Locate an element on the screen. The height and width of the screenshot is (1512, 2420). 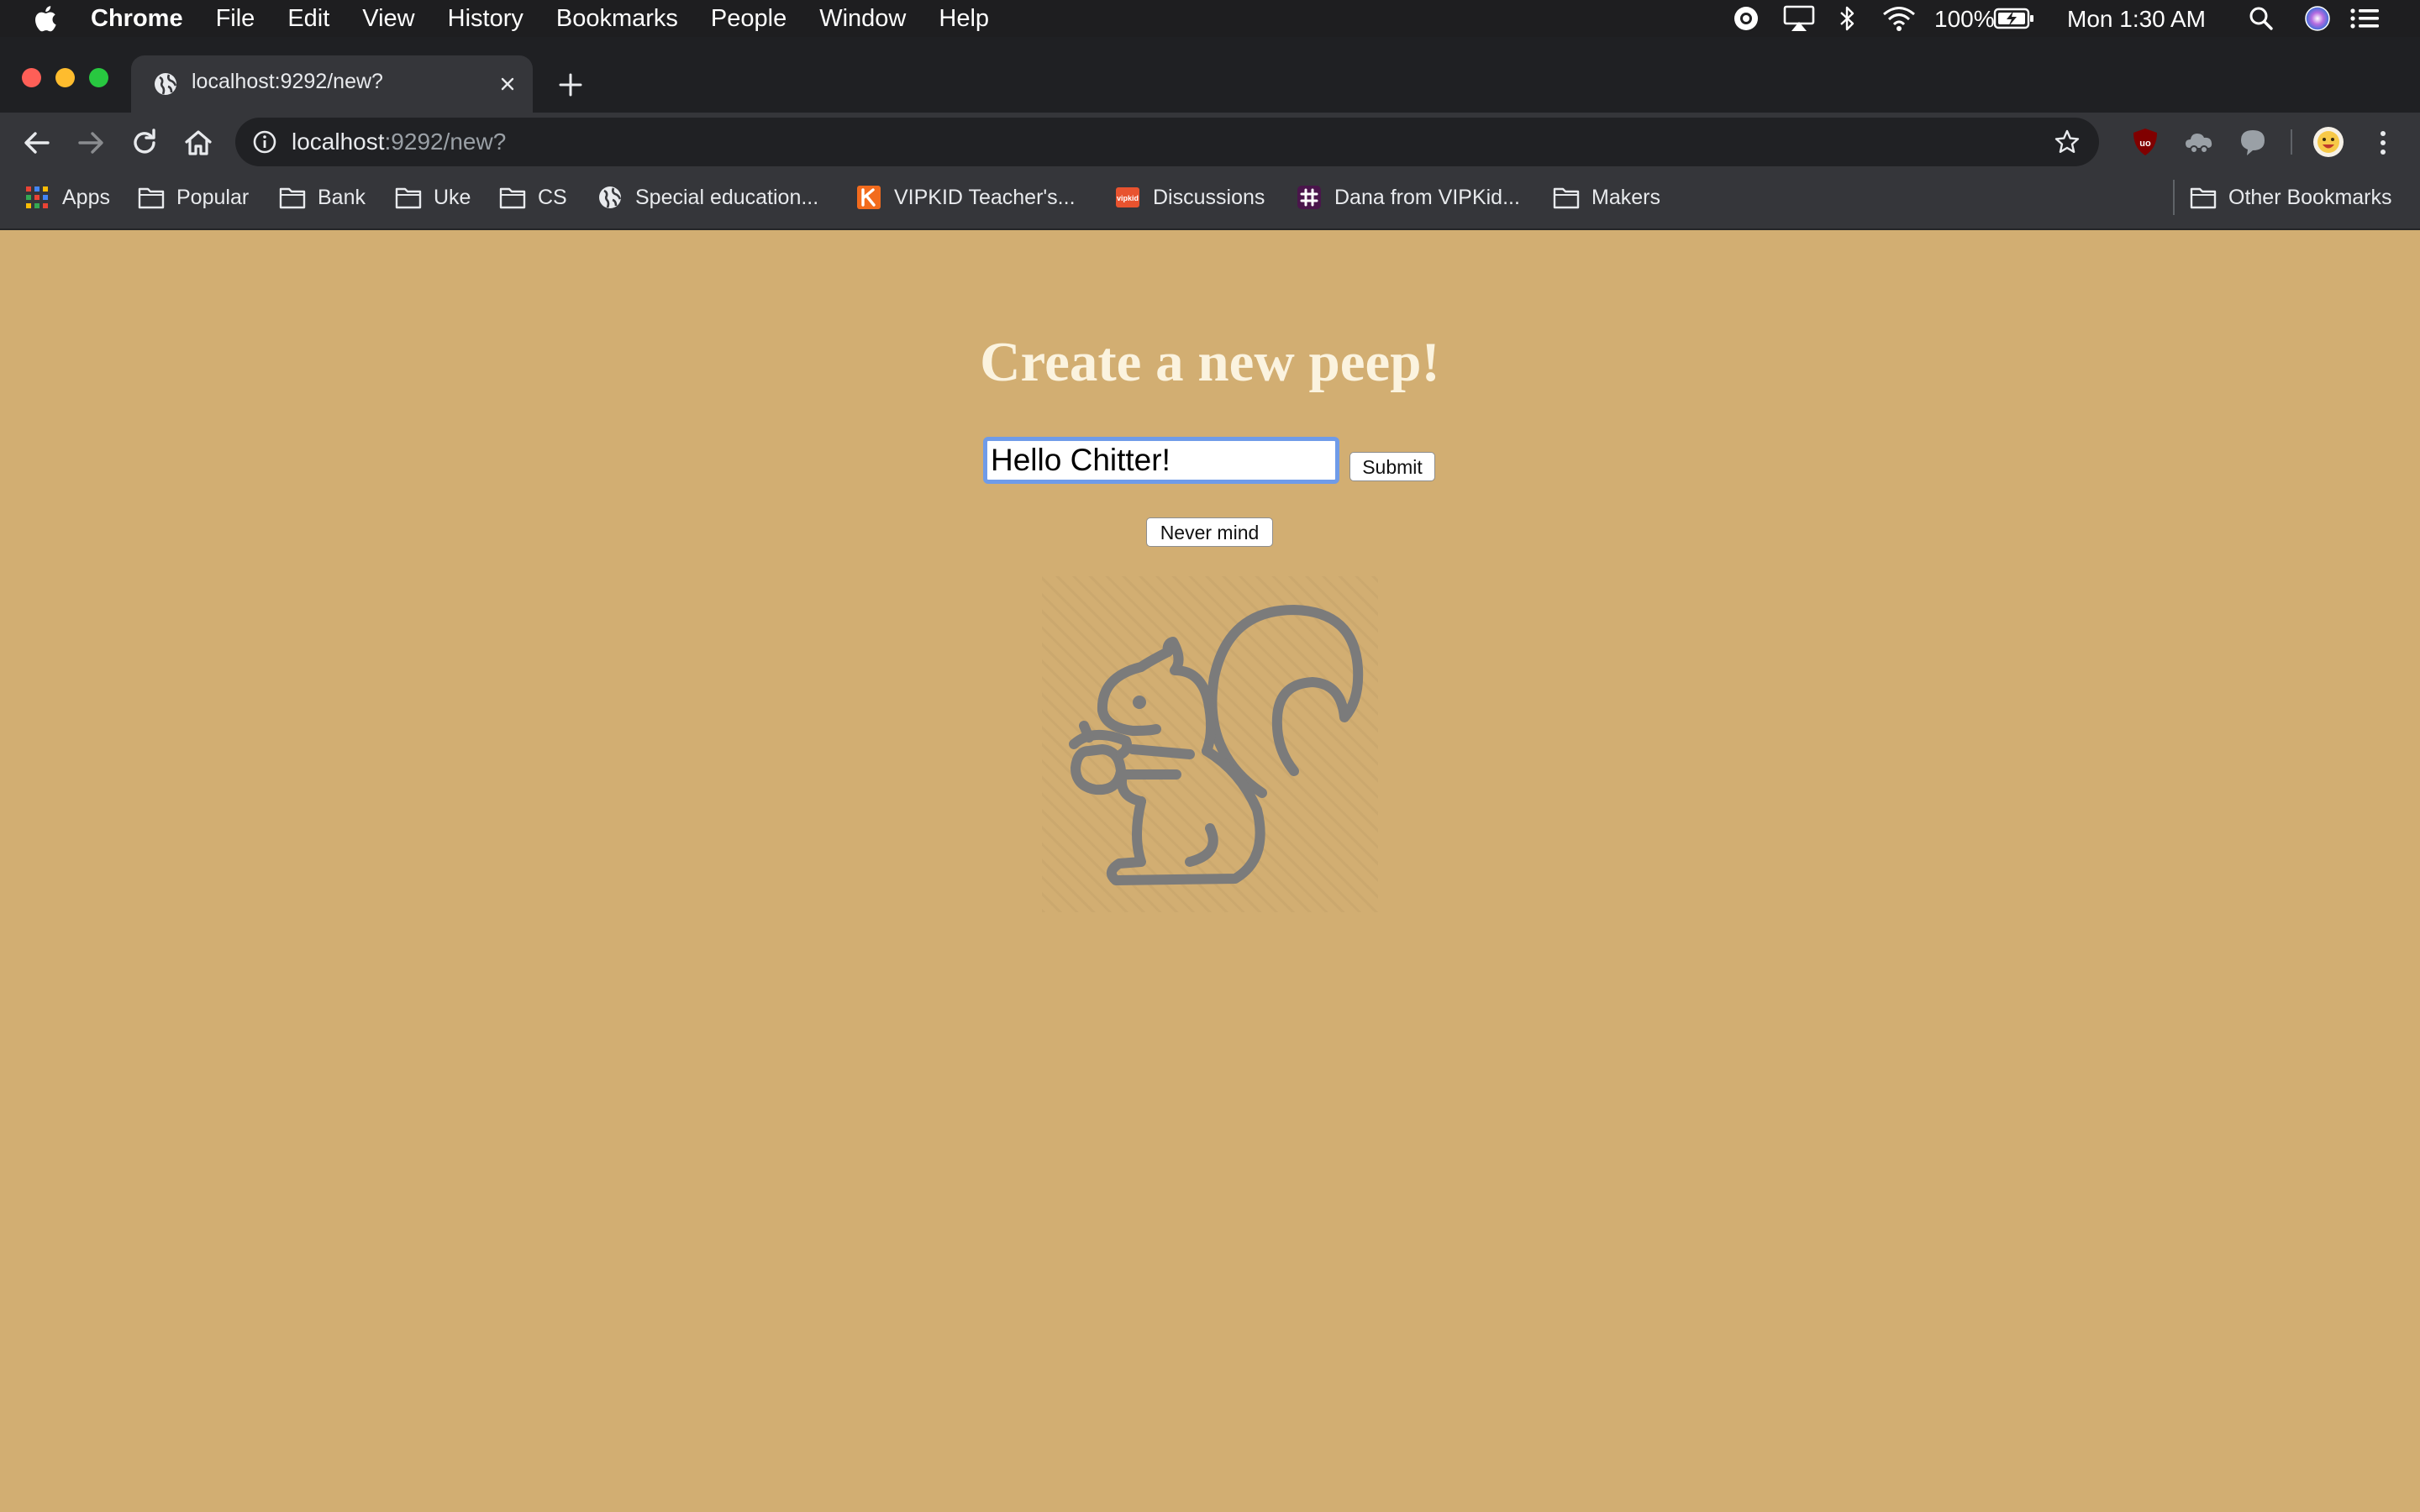
menu-edit: Edit is located at coordinates (308, 19).